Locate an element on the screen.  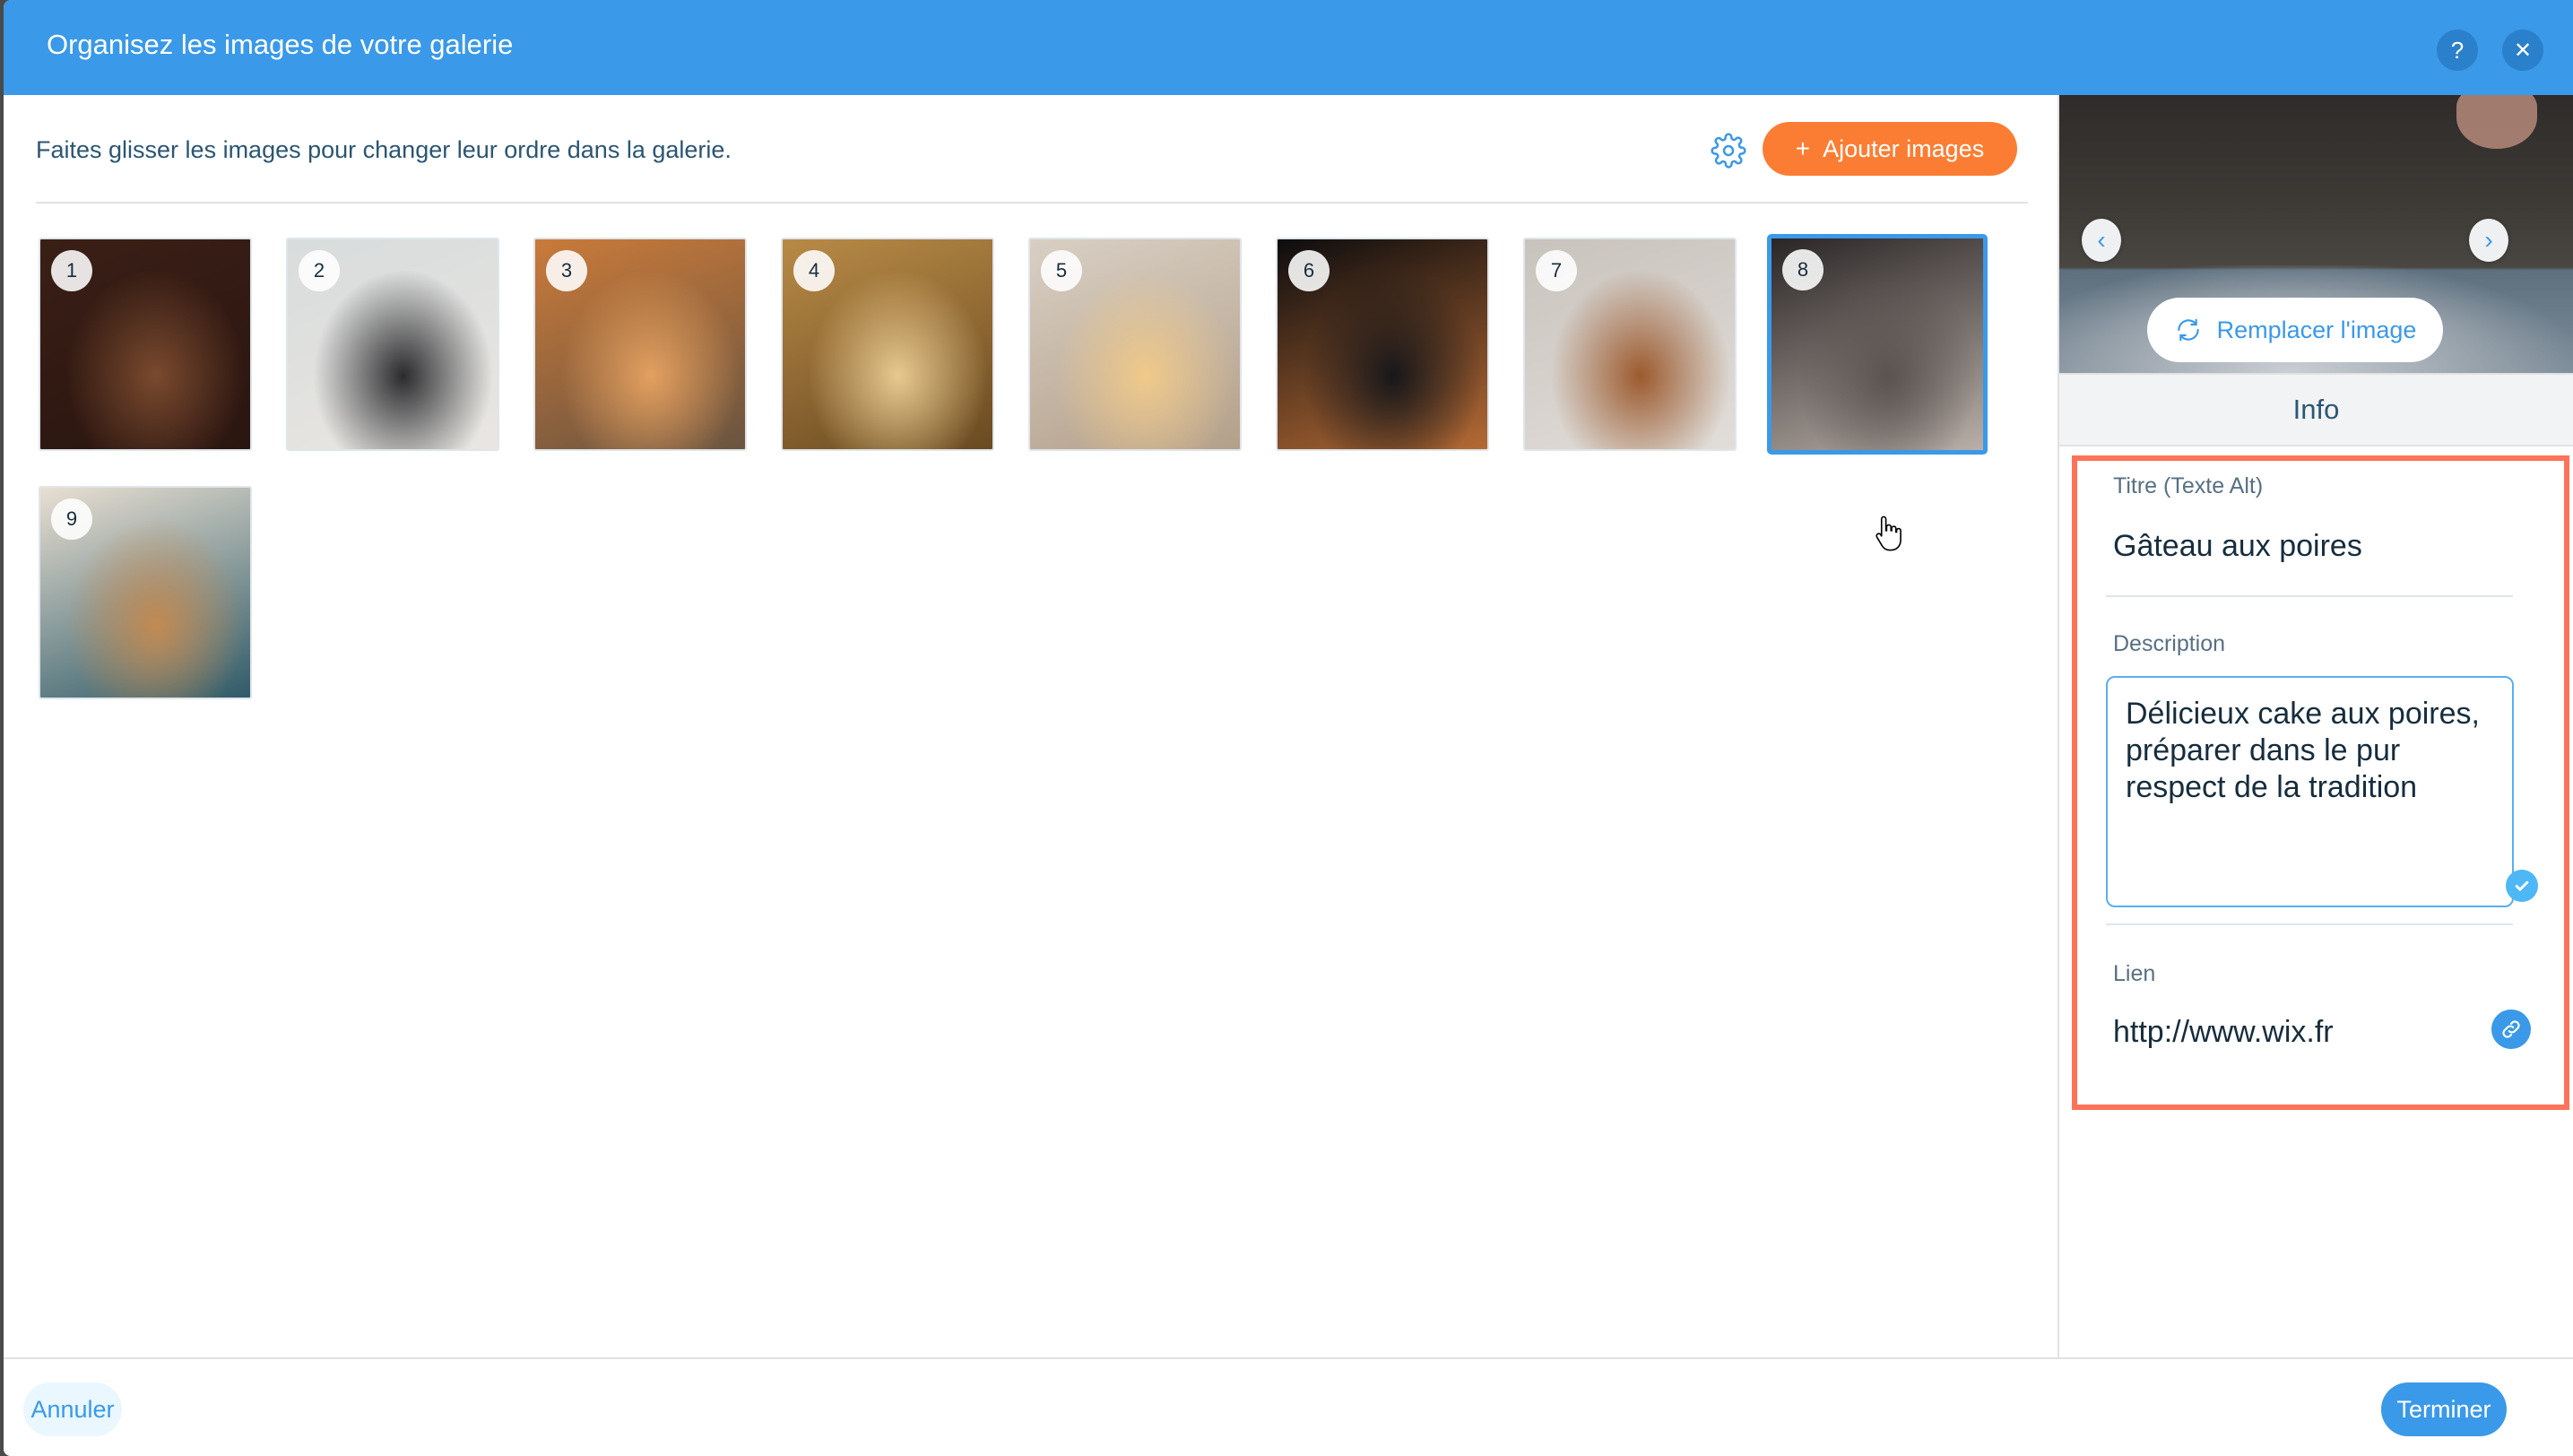
help-icon: ? is located at coordinates (2457, 50).